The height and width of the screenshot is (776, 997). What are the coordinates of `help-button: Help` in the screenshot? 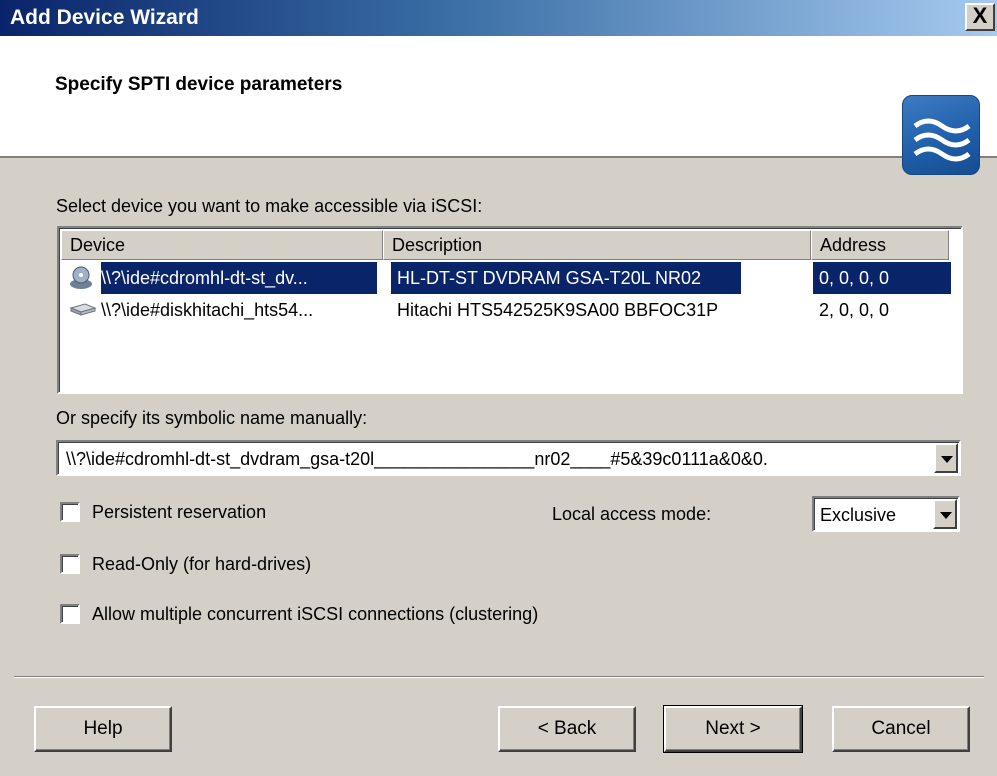 It's located at (103, 729).